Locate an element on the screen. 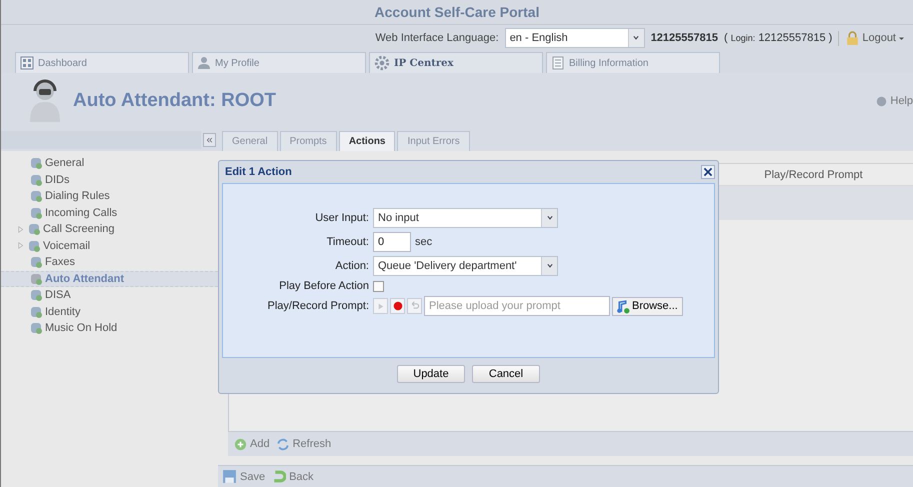  portal-title: Account Self-Care Portal is located at coordinates (457, 12).